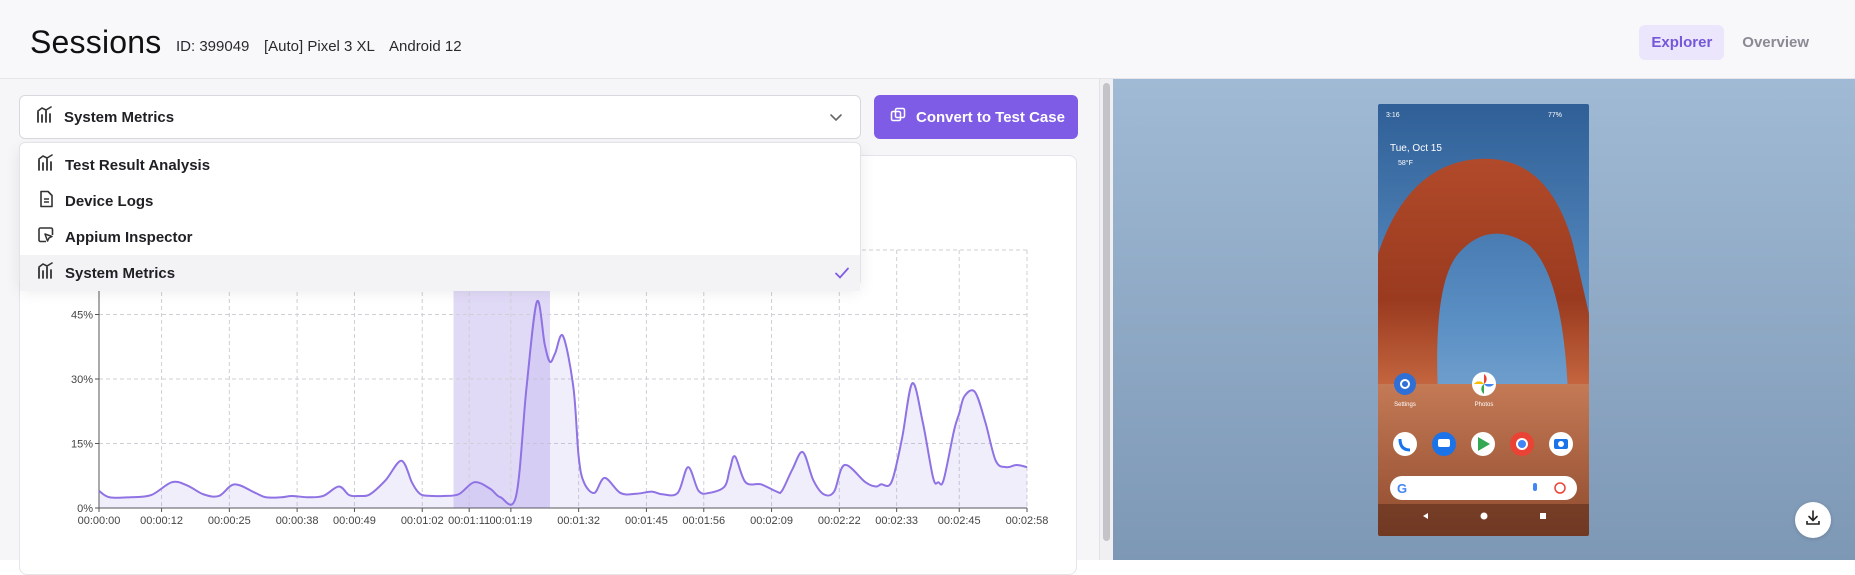 The width and height of the screenshot is (1855, 575). What do you see at coordinates (1483, 488) in the screenshot?
I see `google-search-bar` at bounding box center [1483, 488].